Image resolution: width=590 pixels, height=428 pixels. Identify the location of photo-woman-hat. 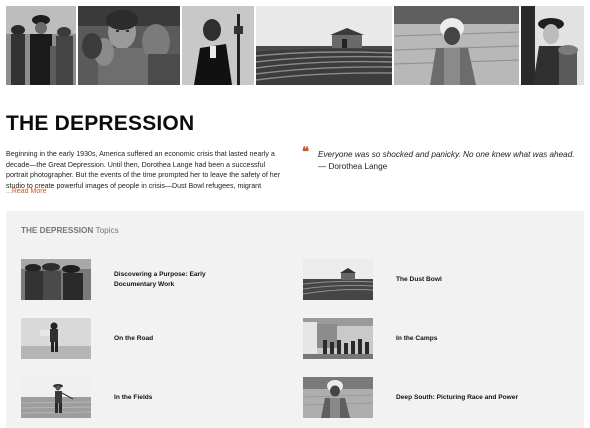
(552, 45).